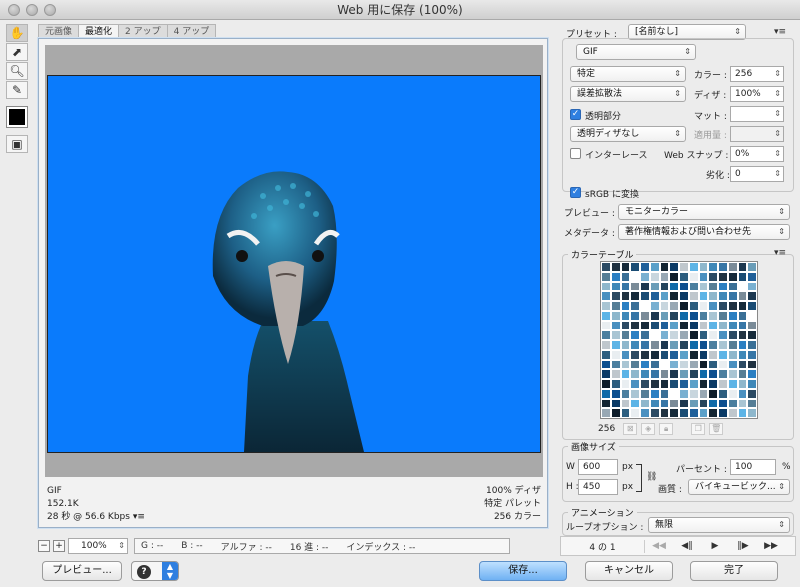 The image size is (800, 587). Describe the element at coordinates (628, 74) in the screenshot. I see `color-reduction-select: 特定 ⇕` at that location.